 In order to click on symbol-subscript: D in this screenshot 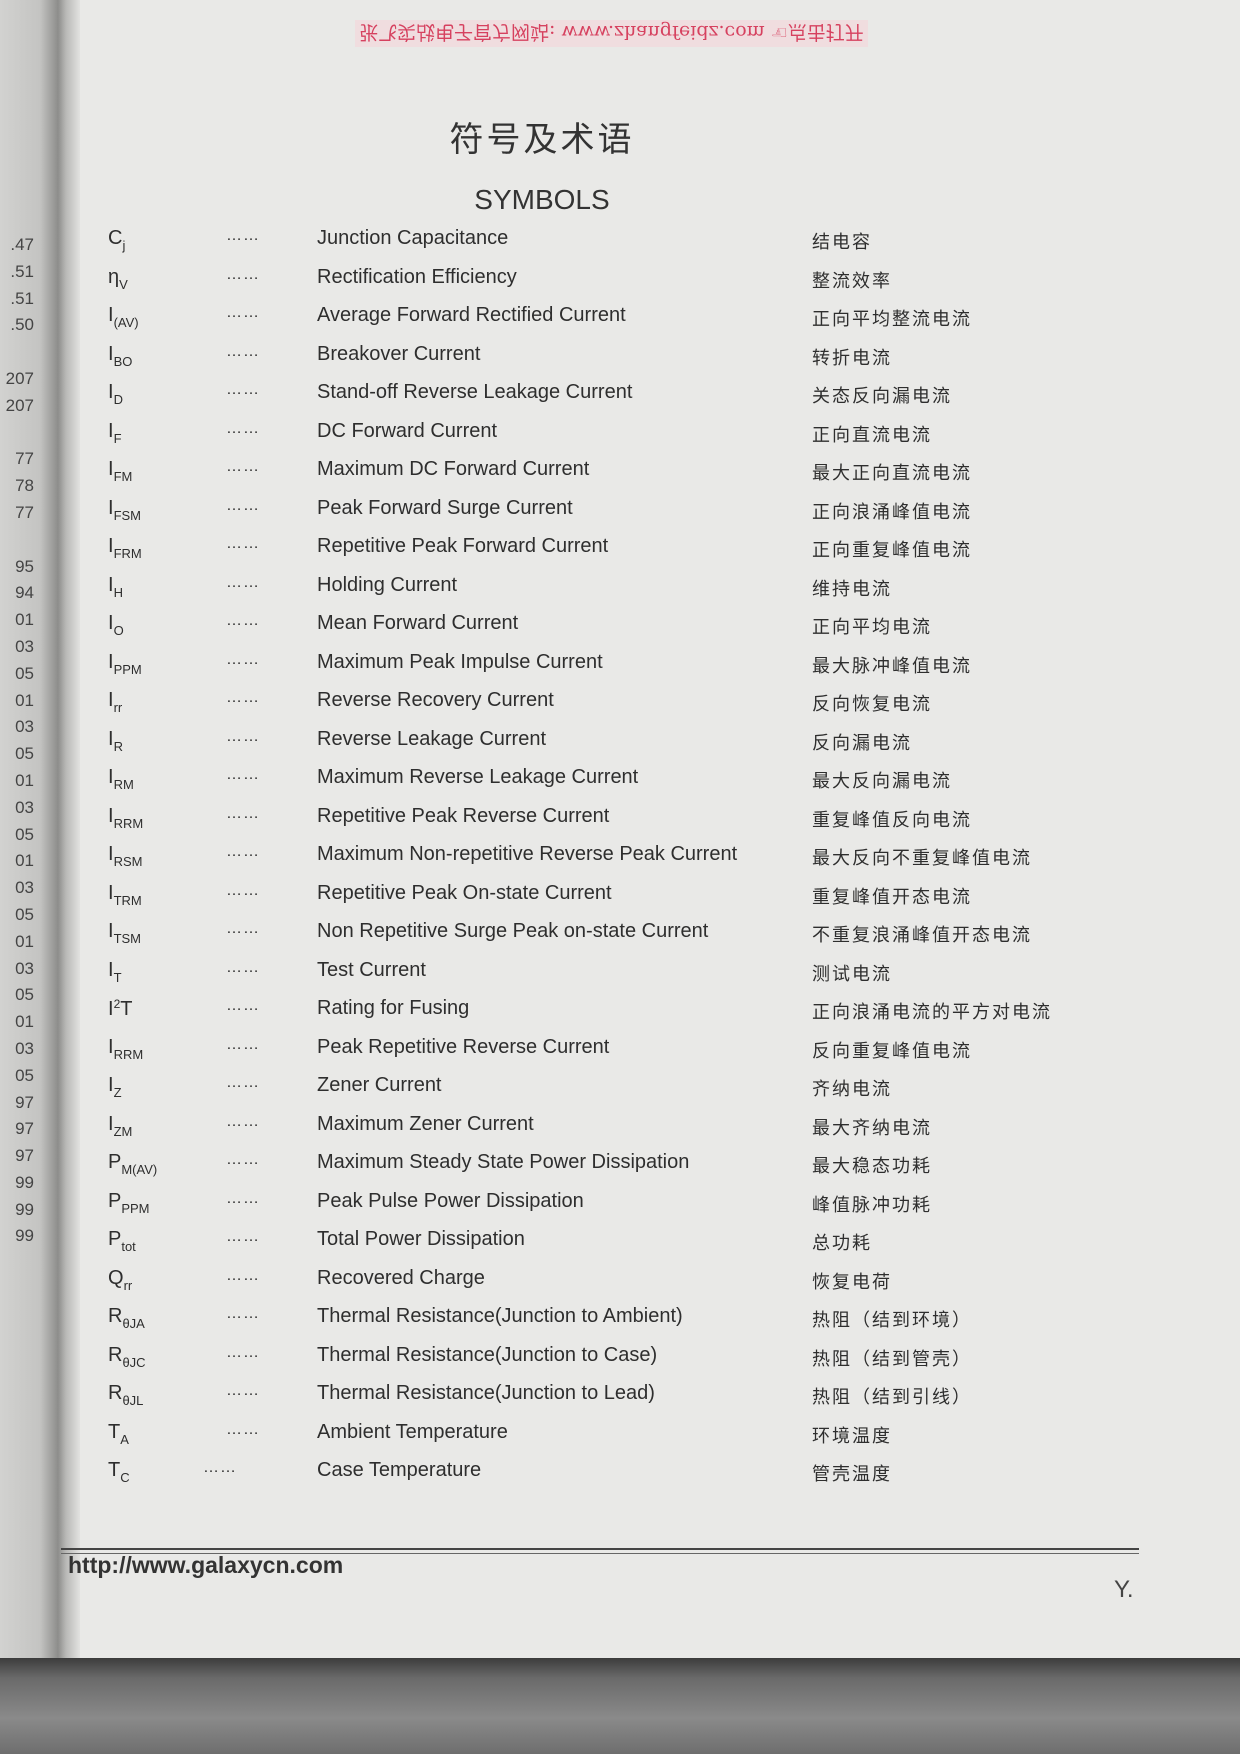, I will do `click(118, 399)`.